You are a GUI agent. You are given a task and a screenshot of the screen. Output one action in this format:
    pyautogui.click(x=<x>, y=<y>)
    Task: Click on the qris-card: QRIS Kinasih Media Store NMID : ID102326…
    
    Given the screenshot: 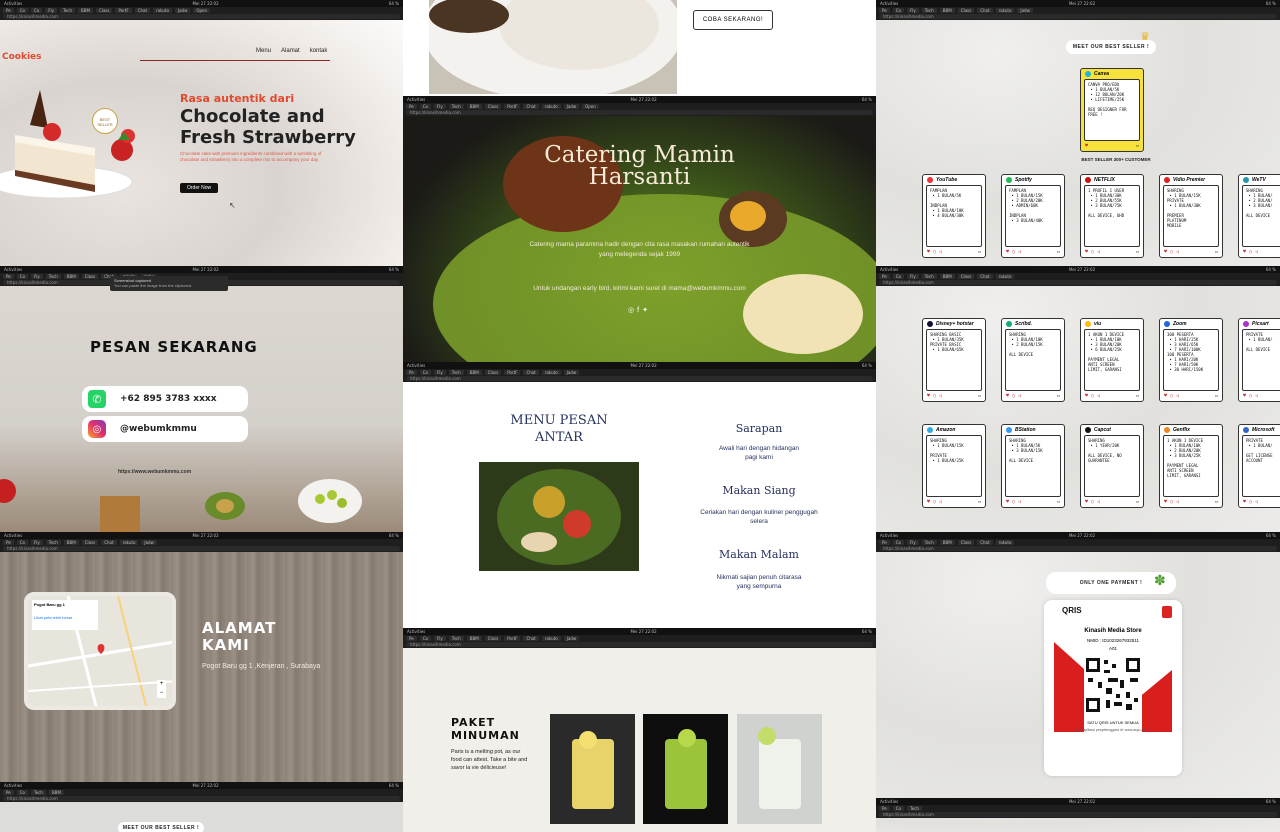 What is the action you would take?
    pyautogui.click(x=1113, y=688)
    